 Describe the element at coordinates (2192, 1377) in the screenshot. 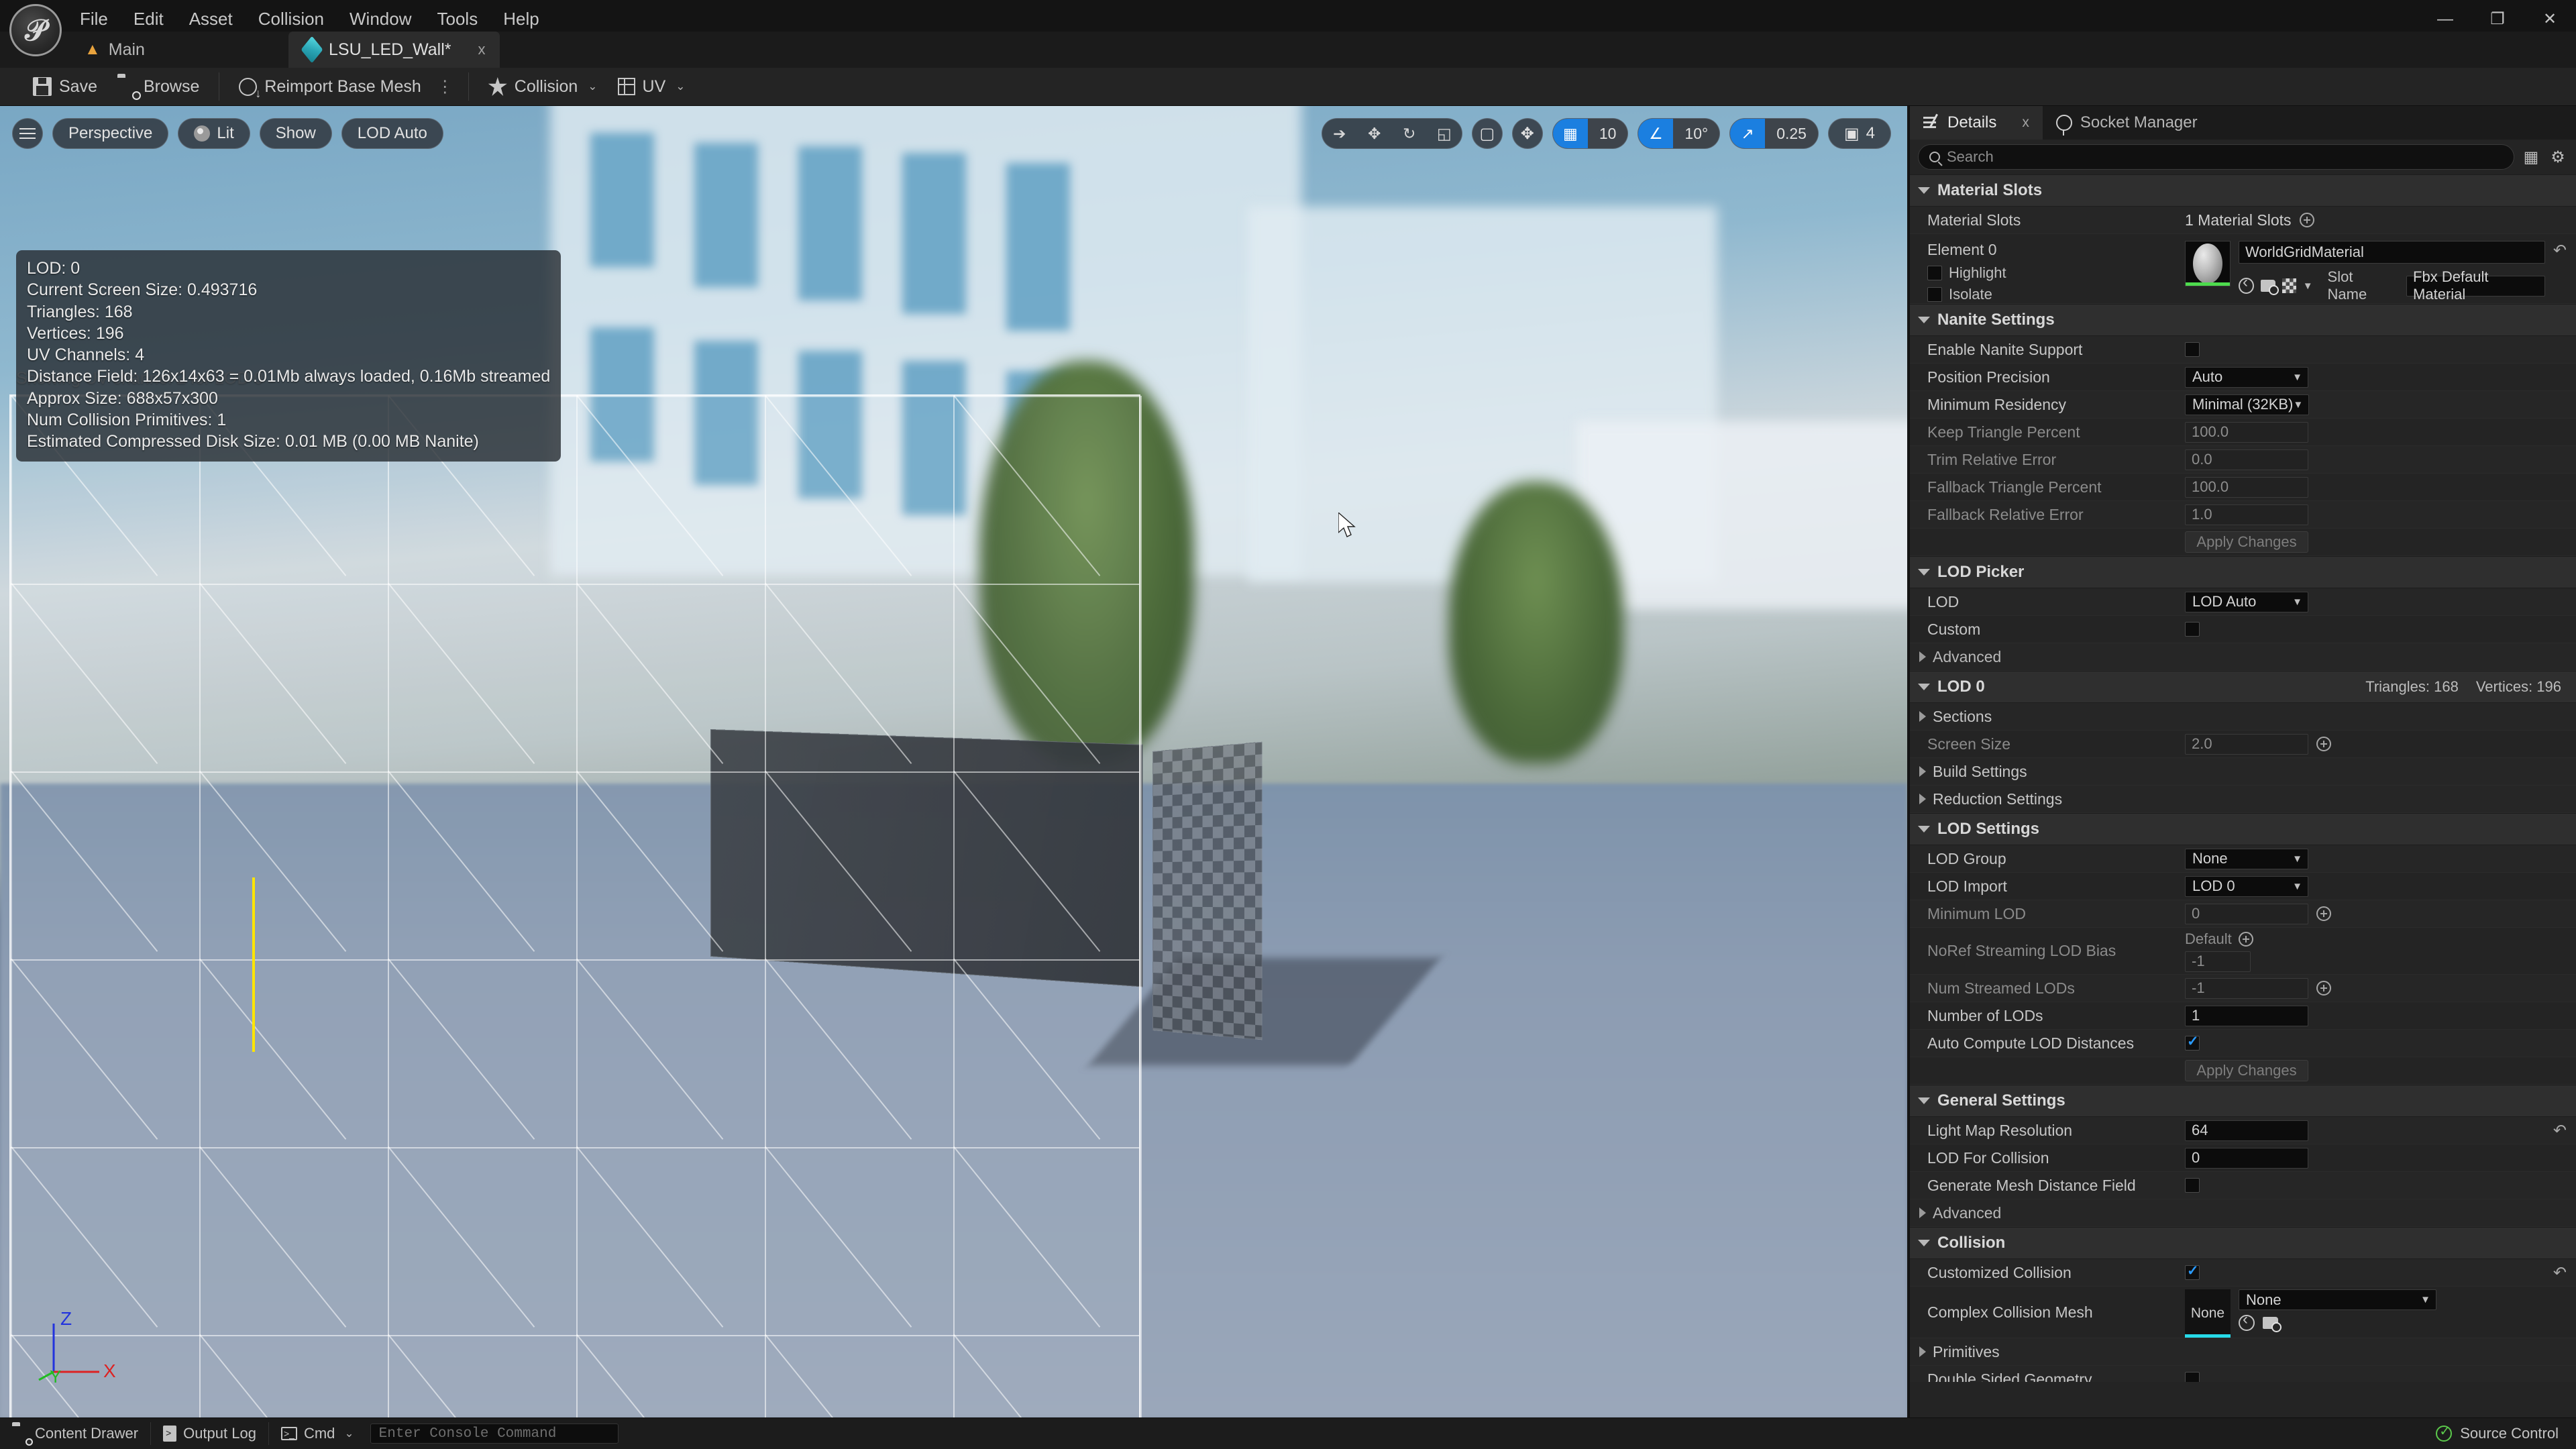

I see `double-sided-geometry-checkbox` at that location.